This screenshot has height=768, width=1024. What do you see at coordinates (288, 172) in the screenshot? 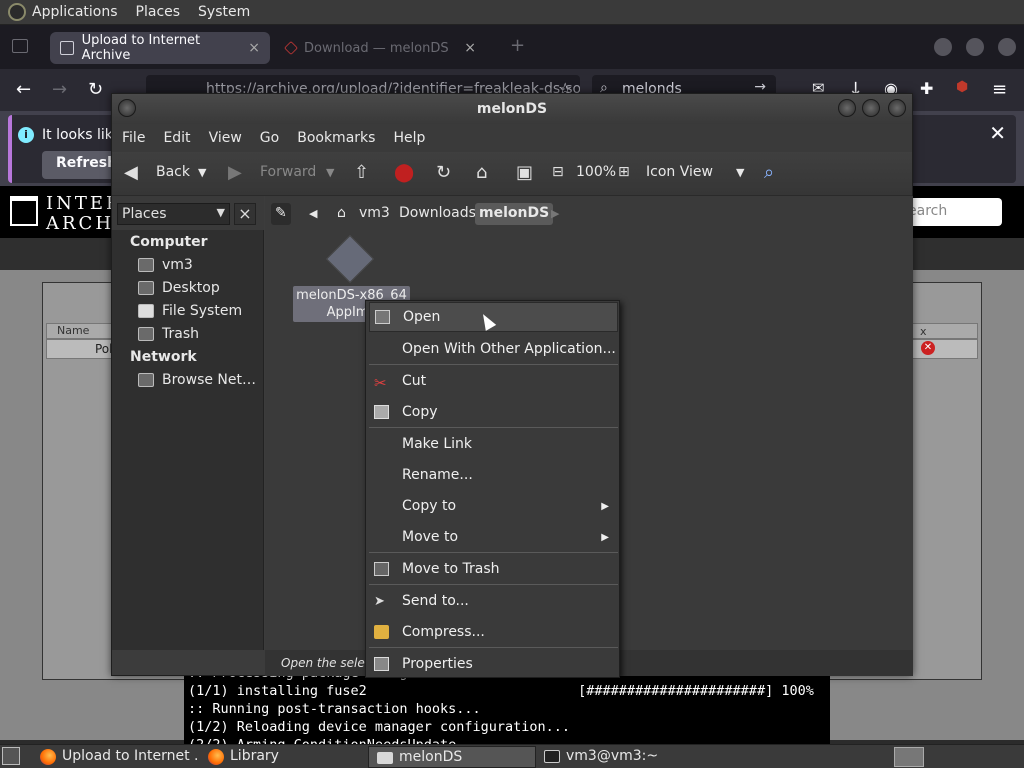
I see `forward-button: Forward` at bounding box center [288, 172].